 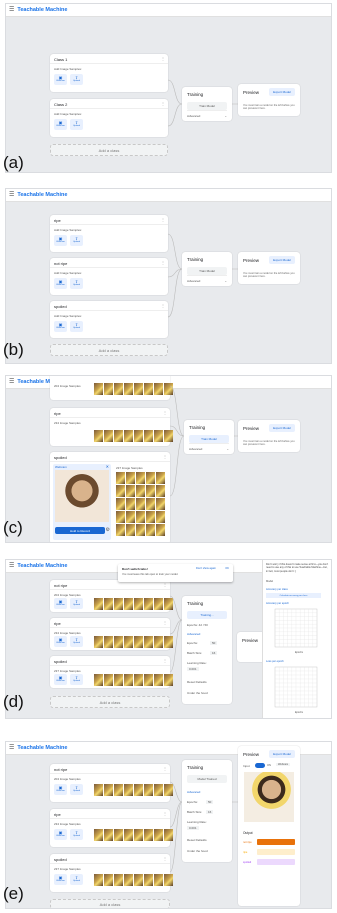 What do you see at coordinates (283, 764) in the screenshot?
I see `source-select: Webcam` at bounding box center [283, 764].